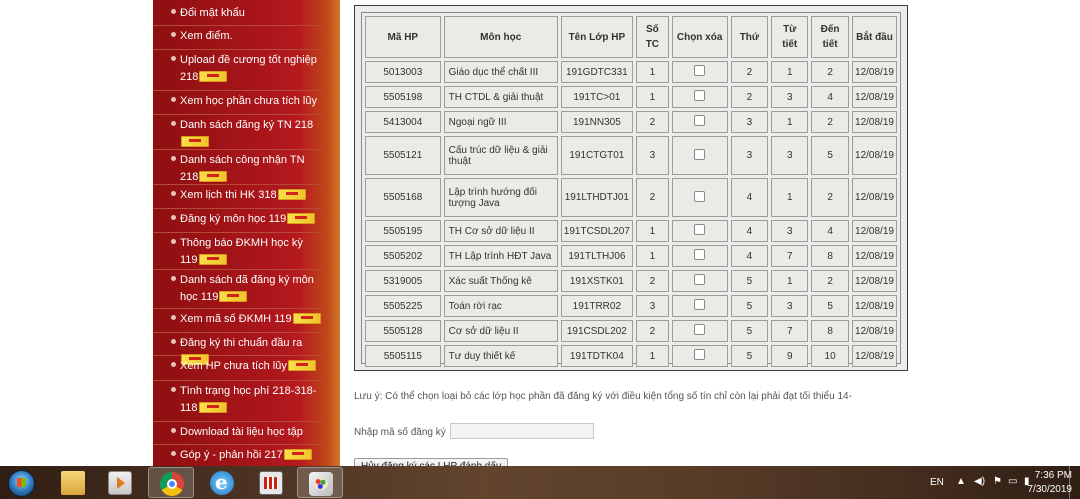  What do you see at coordinates (238, 37) in the screenshot?
I see `sidebar-item: Xem điểm.` at bounding box center [238, 37].